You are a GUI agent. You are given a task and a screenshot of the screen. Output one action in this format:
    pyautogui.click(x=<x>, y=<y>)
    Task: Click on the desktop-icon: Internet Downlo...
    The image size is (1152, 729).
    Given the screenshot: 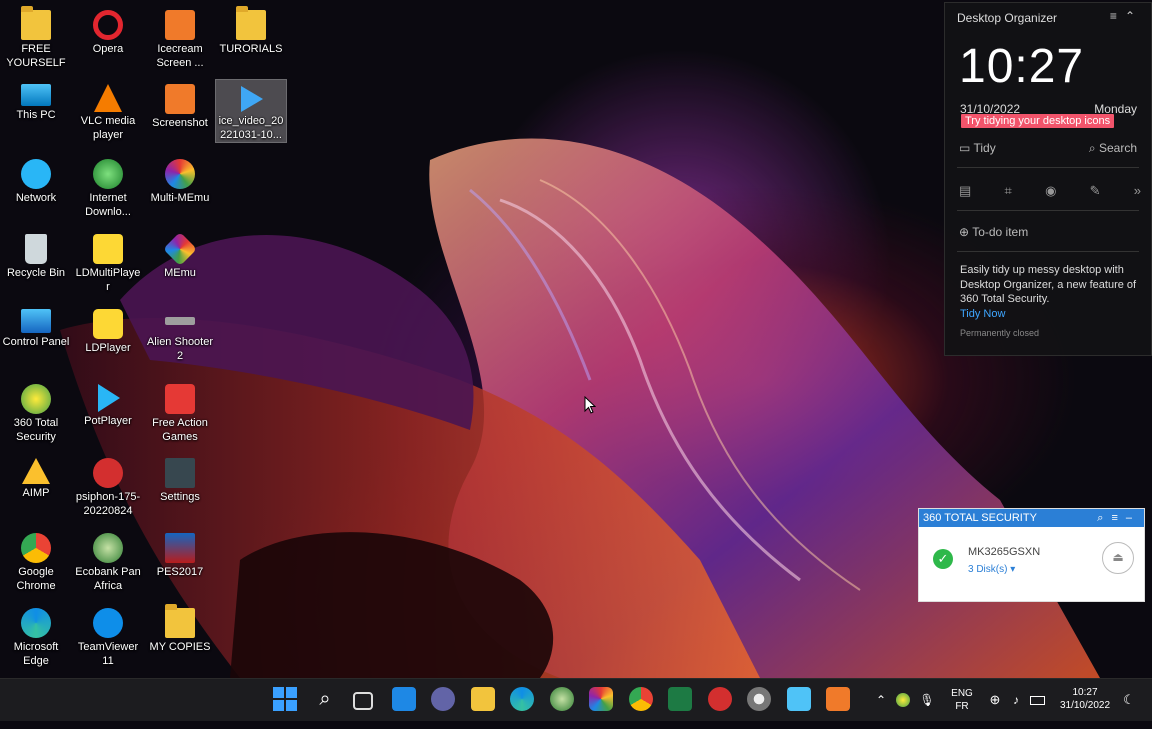 What is the action you would take?
    pyautogui.click(x=108, y=186)
    